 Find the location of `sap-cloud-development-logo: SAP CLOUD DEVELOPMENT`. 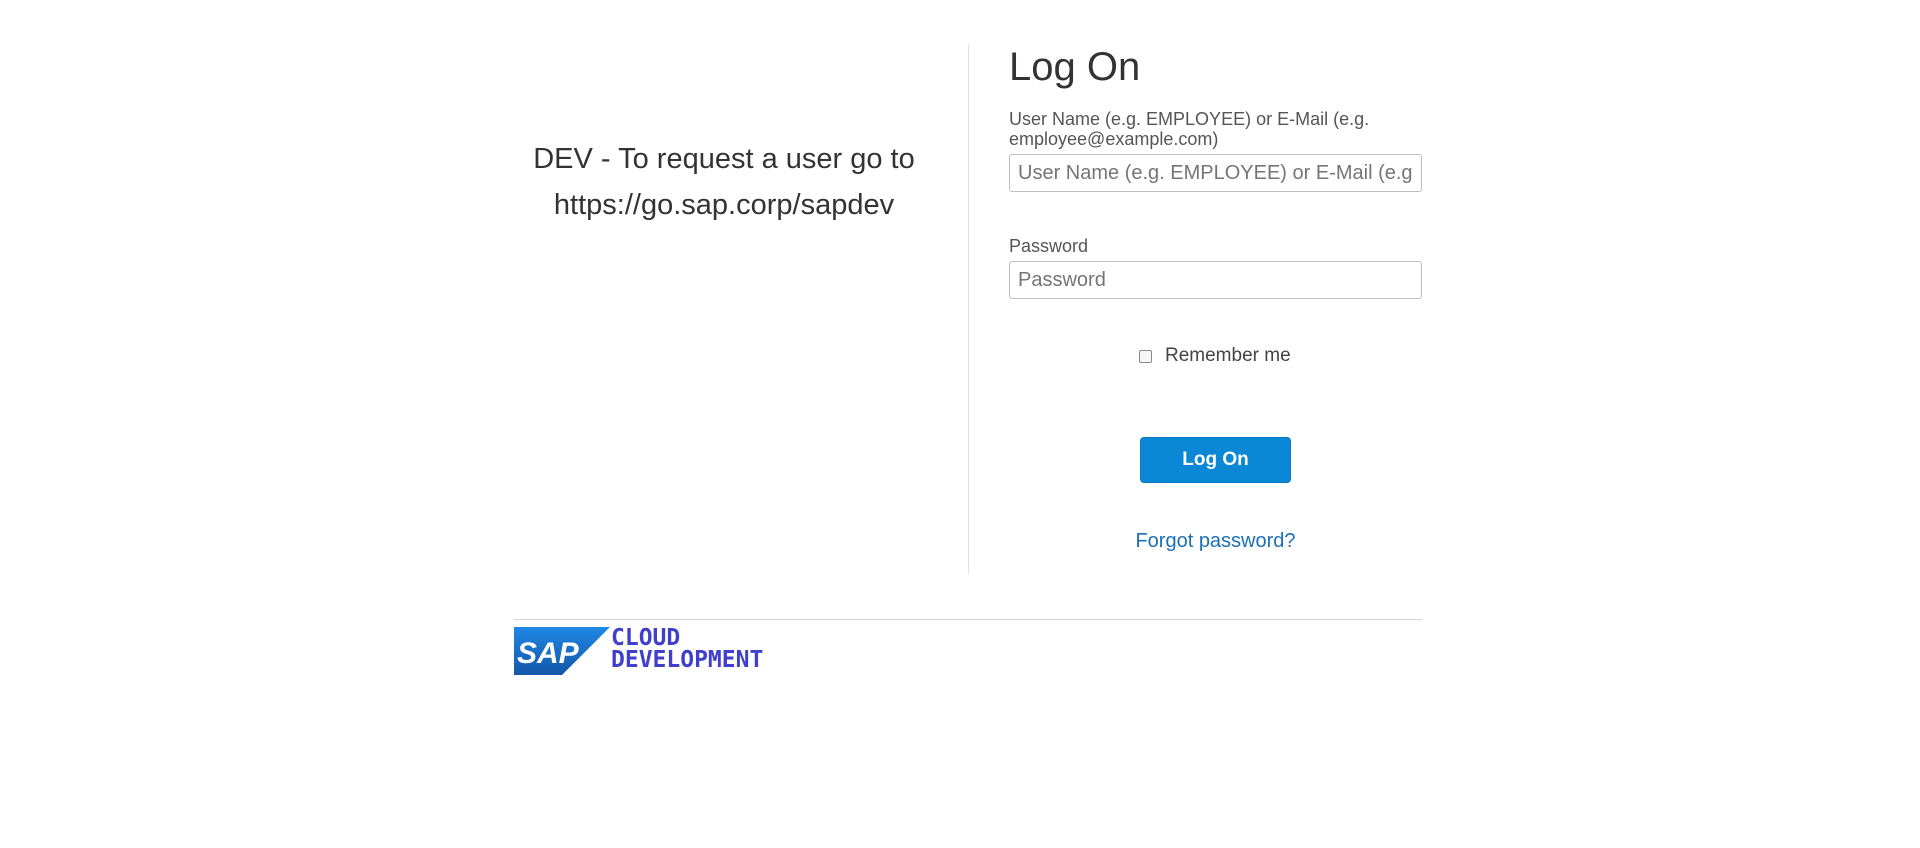

sap-cloud-development-logo: SAP CLOUD DEVELOPMENT is located at coordinates (664, 651).